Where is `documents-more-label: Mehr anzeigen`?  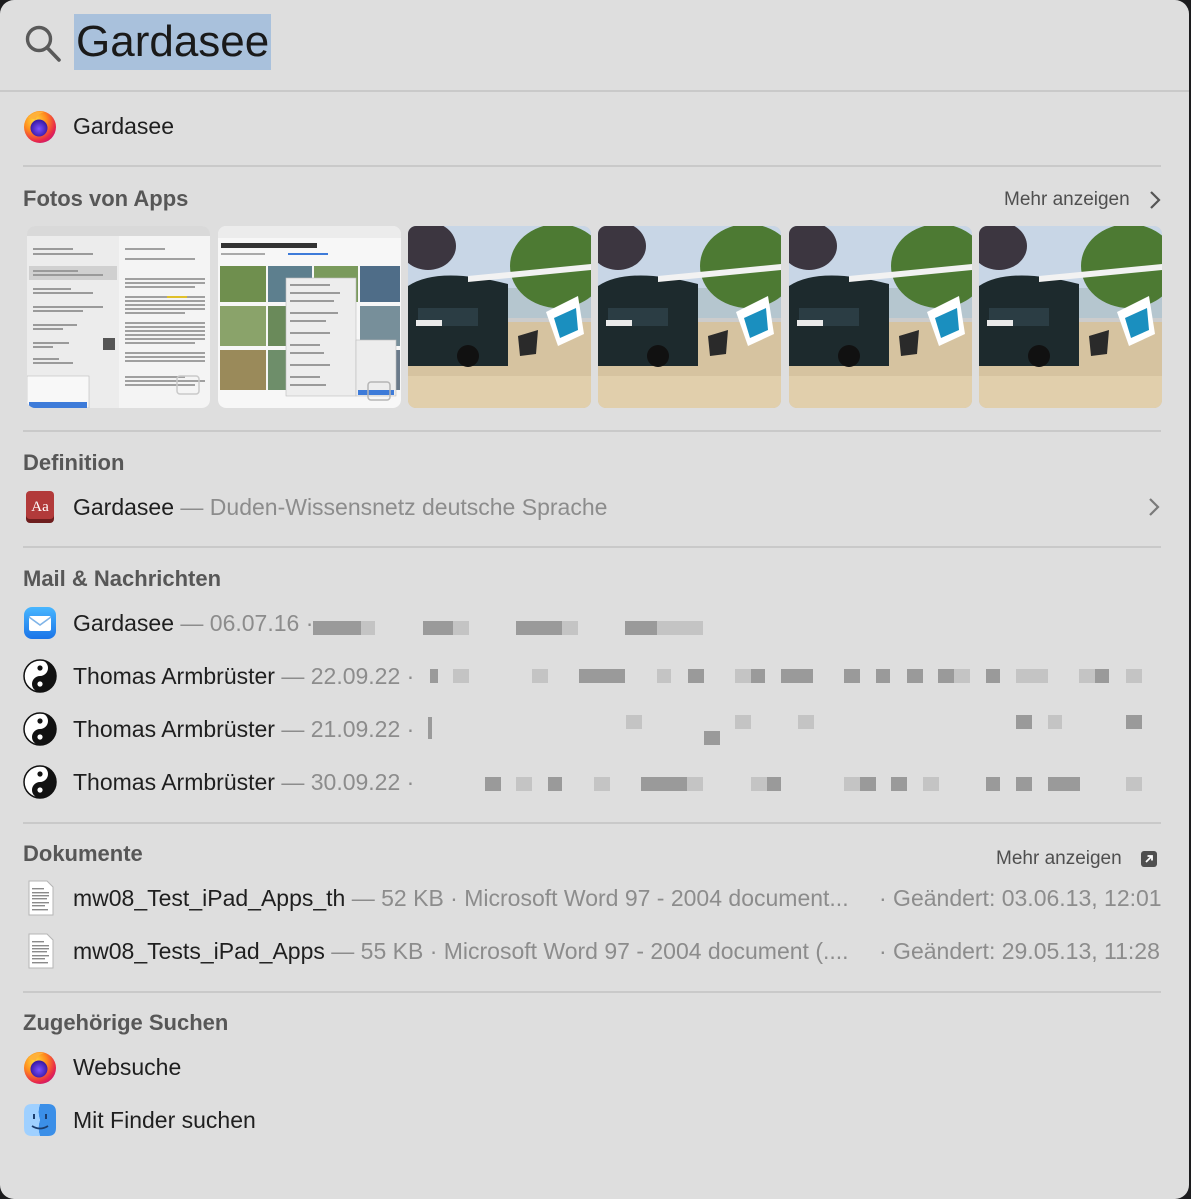
documents-more-label: Mehr anzeigen is located at coordinates (1059, 858).